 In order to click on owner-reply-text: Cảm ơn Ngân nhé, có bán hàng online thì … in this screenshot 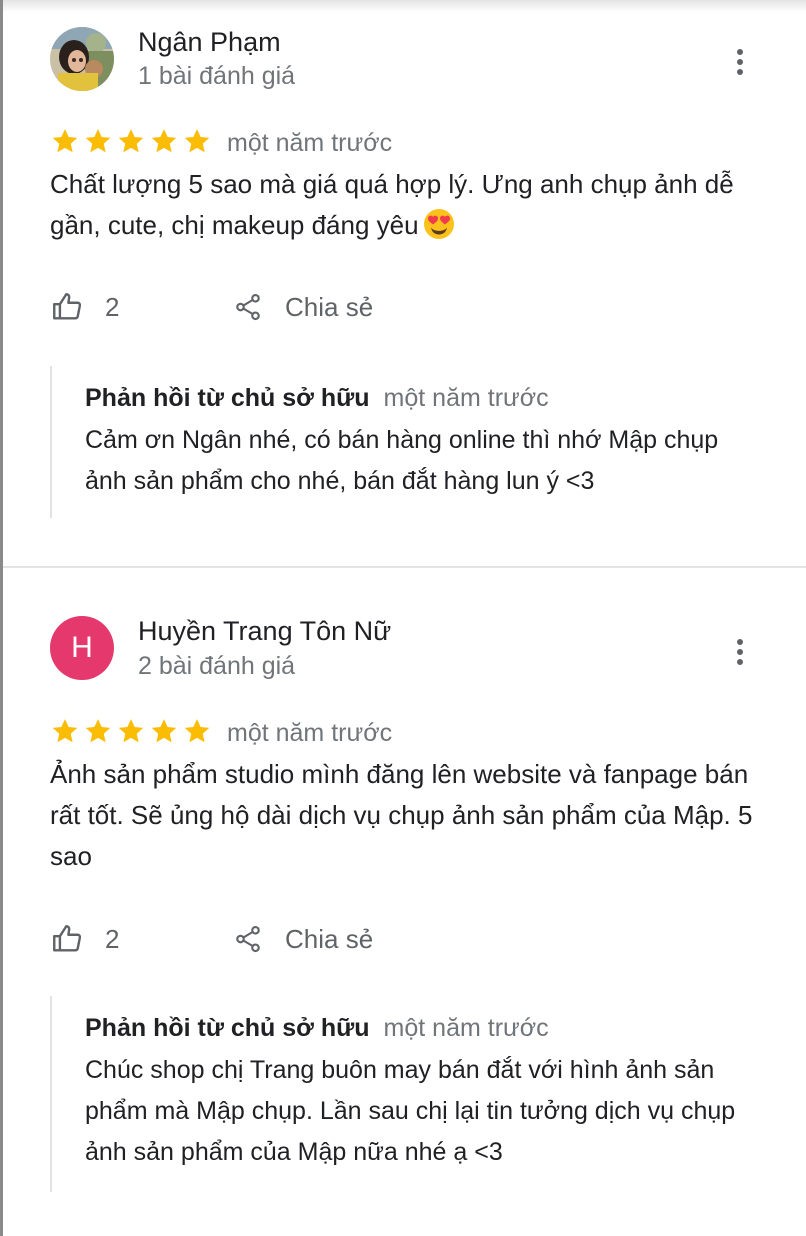, I will do `click(402, 460)`.